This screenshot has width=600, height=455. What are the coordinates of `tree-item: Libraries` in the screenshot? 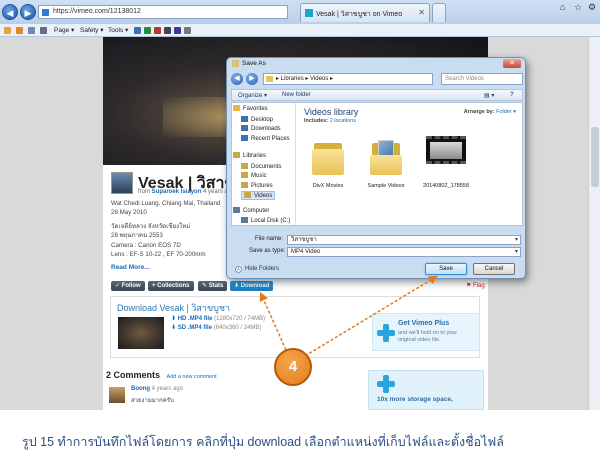 It's located at (249, 155).